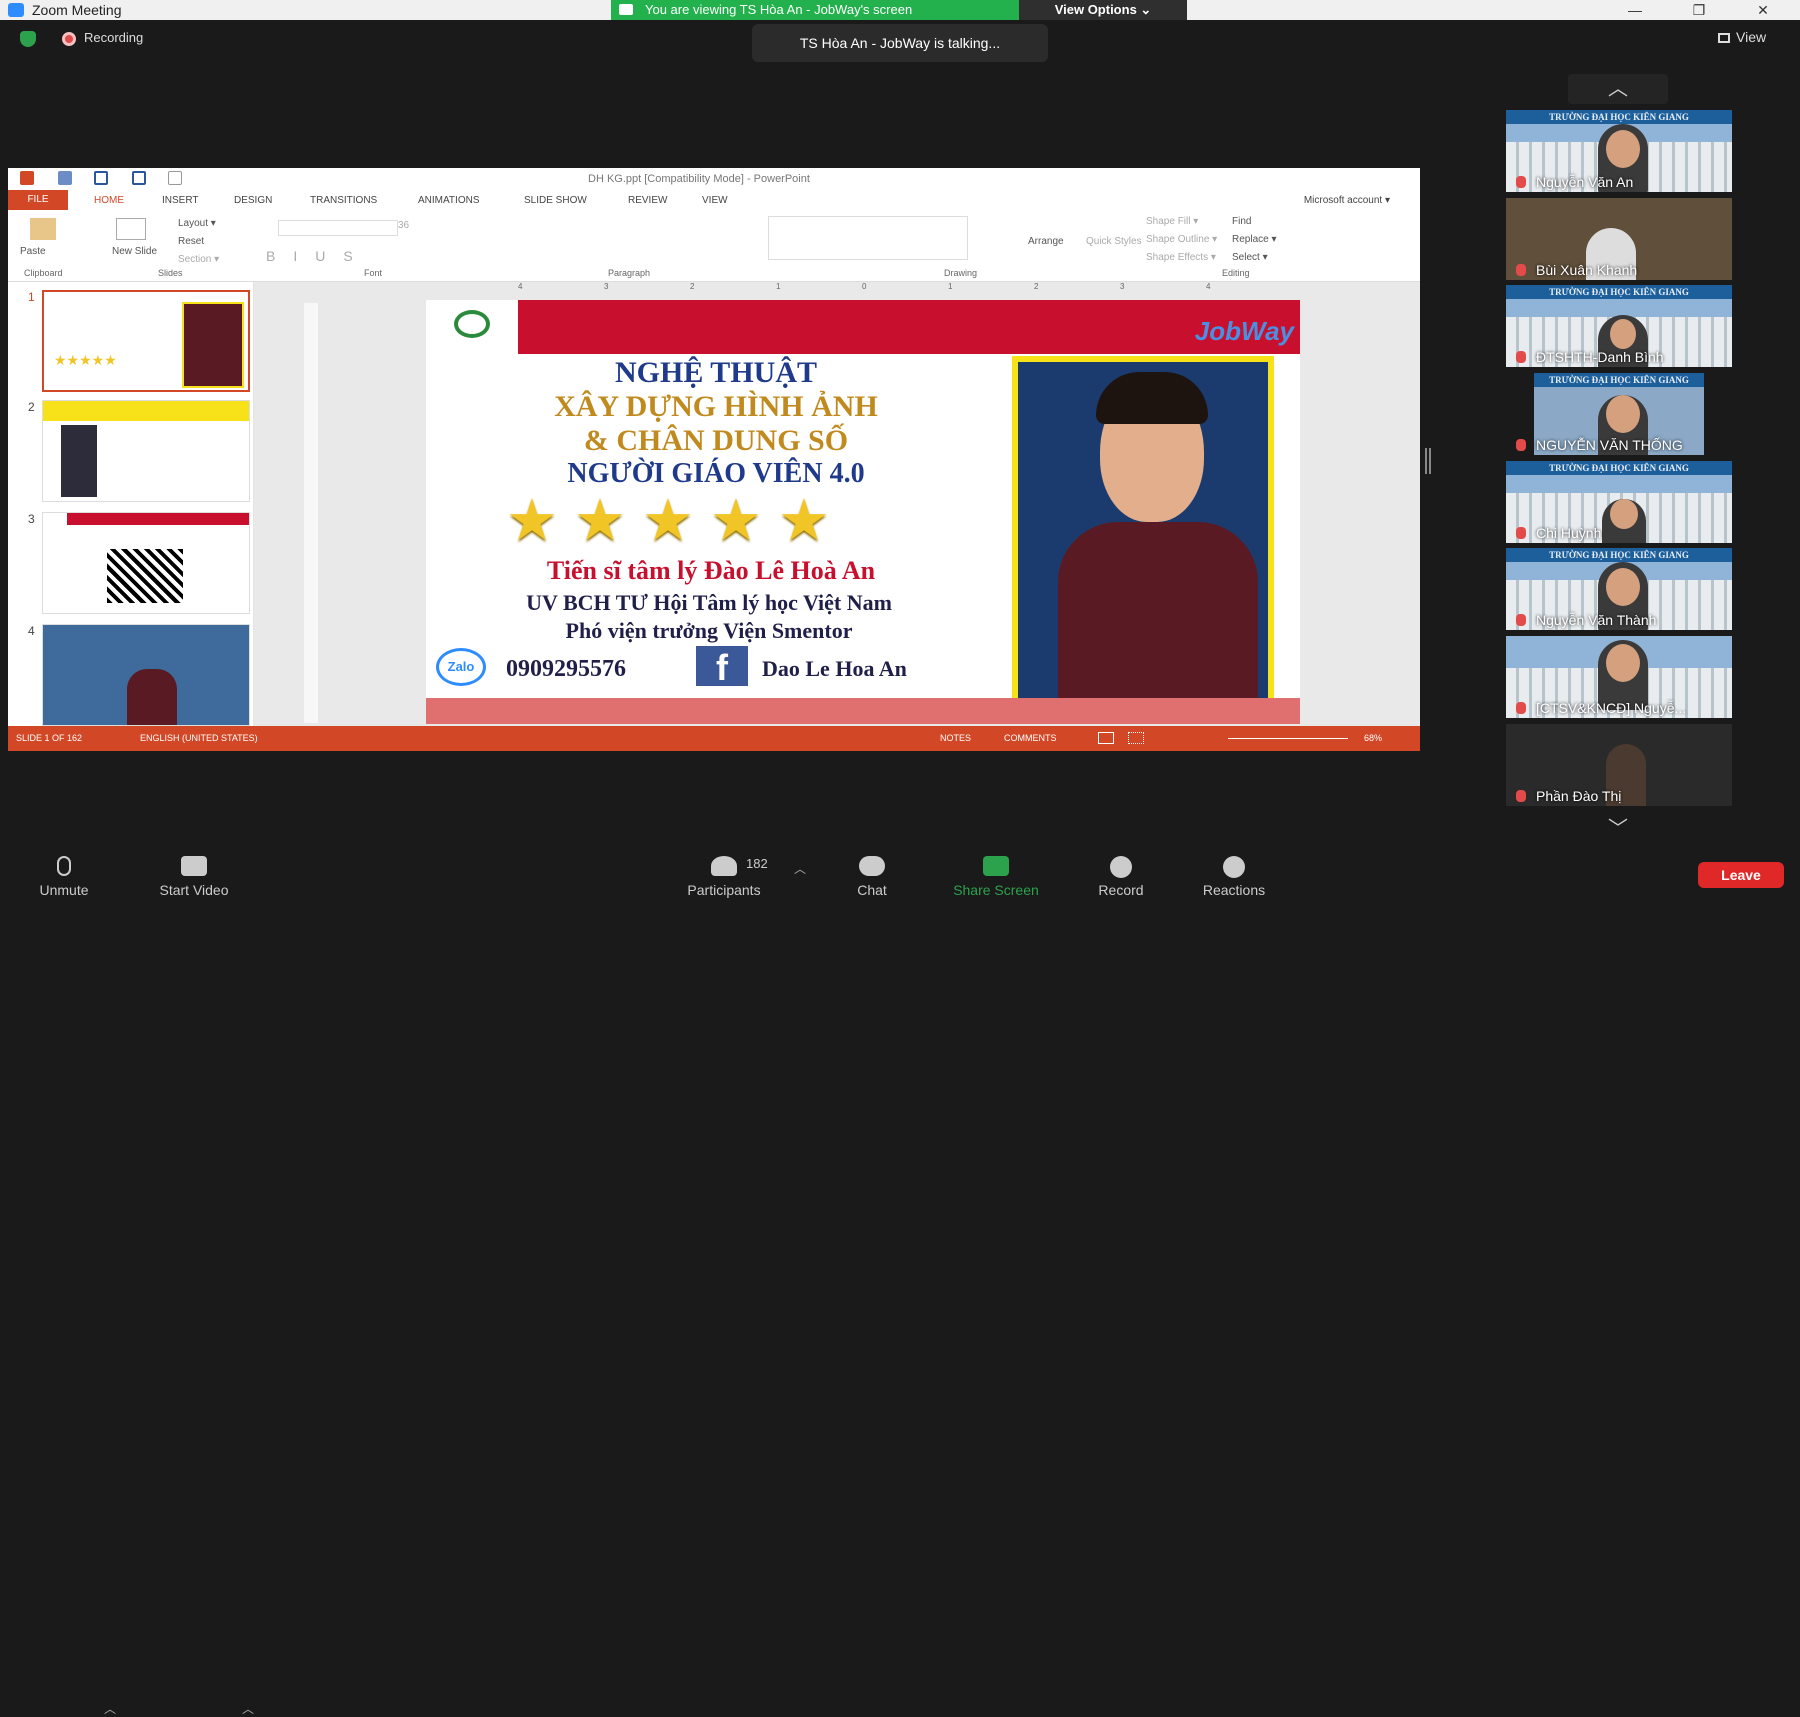 This screenshot has width=1800, height=1717. What do you see at coordinates (248, 1708) in the screenshot?
I see `video-options-chevron-icon: ︿` at bounding box center [248, 1708].